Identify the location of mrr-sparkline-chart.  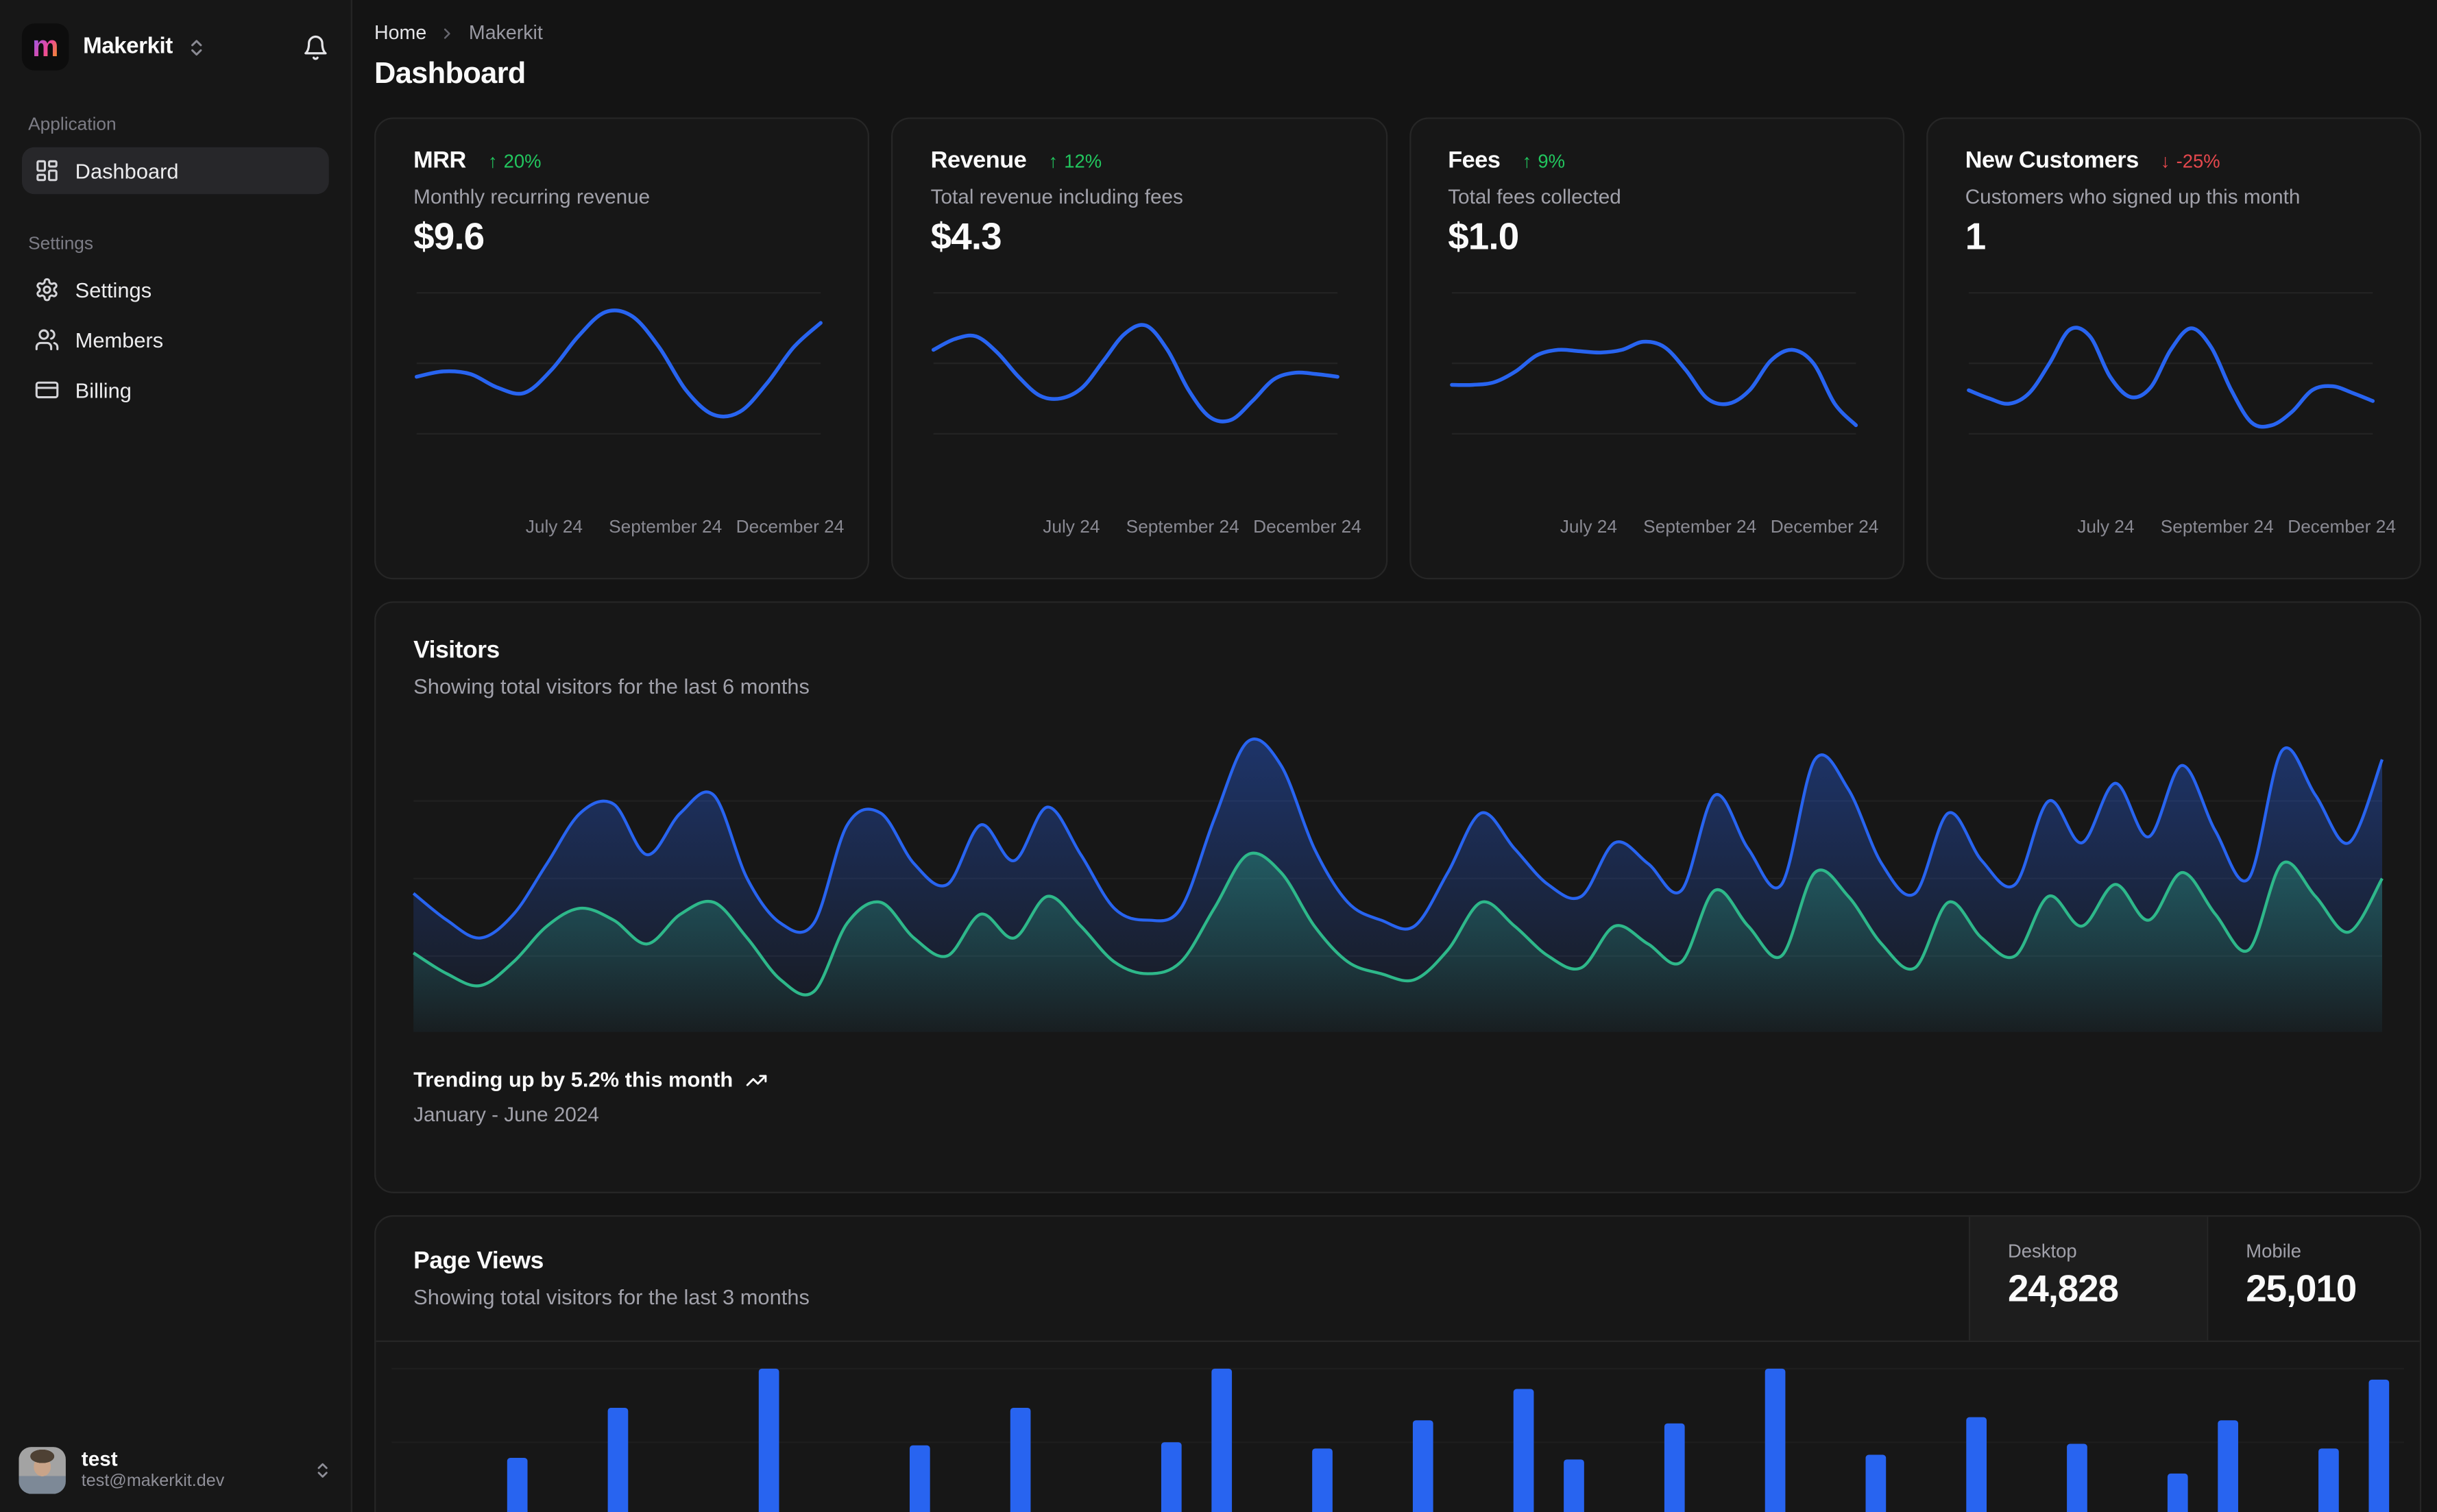
(618, 363).